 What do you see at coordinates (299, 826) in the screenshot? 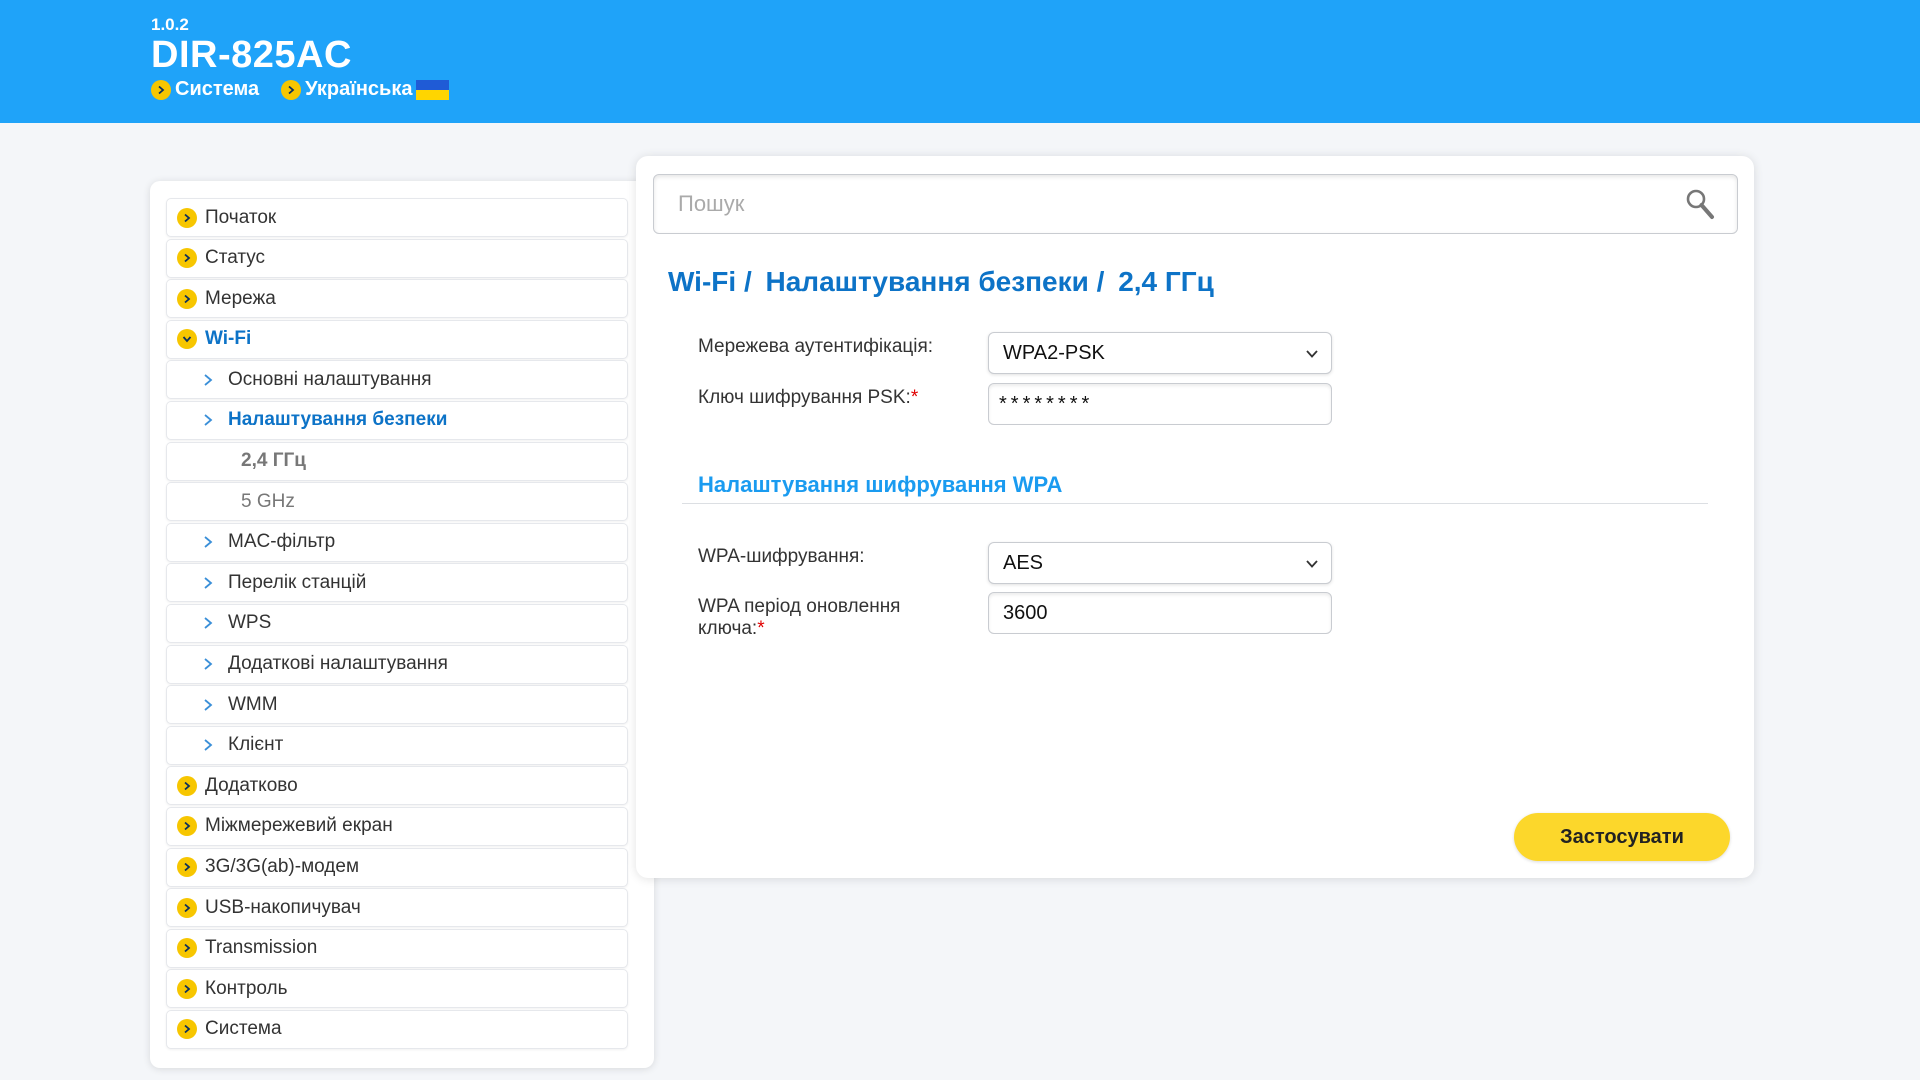
I see `sidebar-item-label: Міжмережевий екран` at bounding box center [299, 826].